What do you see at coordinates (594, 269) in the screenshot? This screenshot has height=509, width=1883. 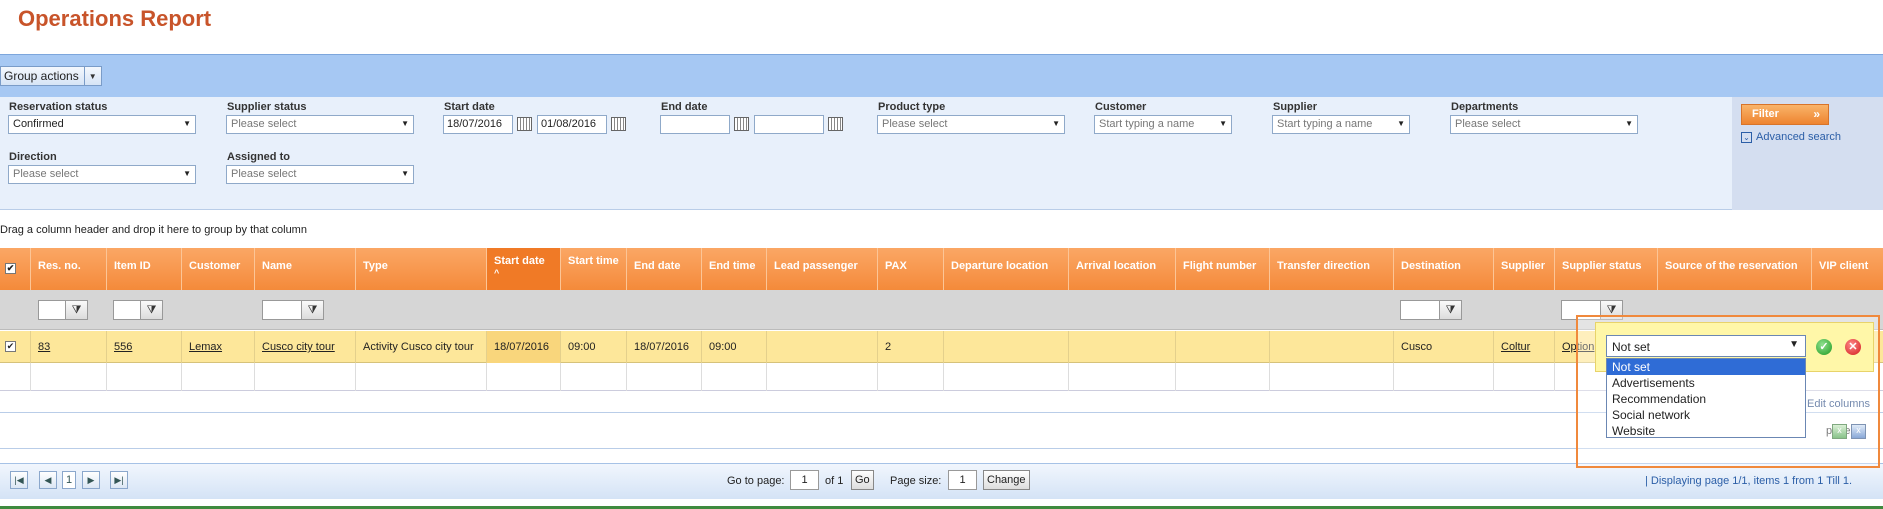 I see `column-header: Start time` at bounding box center [594, 269].